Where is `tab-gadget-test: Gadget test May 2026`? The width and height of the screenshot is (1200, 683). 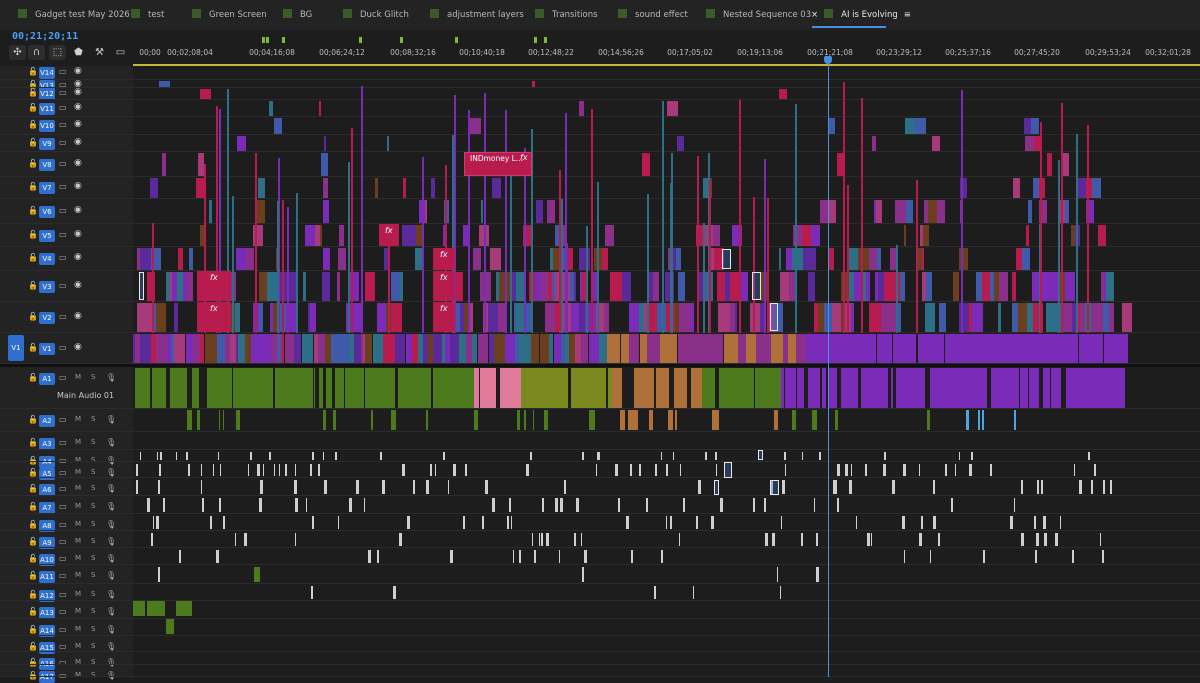 tab-gadget-test: Gadget test May 2026 is located at coordinates (74, 15).